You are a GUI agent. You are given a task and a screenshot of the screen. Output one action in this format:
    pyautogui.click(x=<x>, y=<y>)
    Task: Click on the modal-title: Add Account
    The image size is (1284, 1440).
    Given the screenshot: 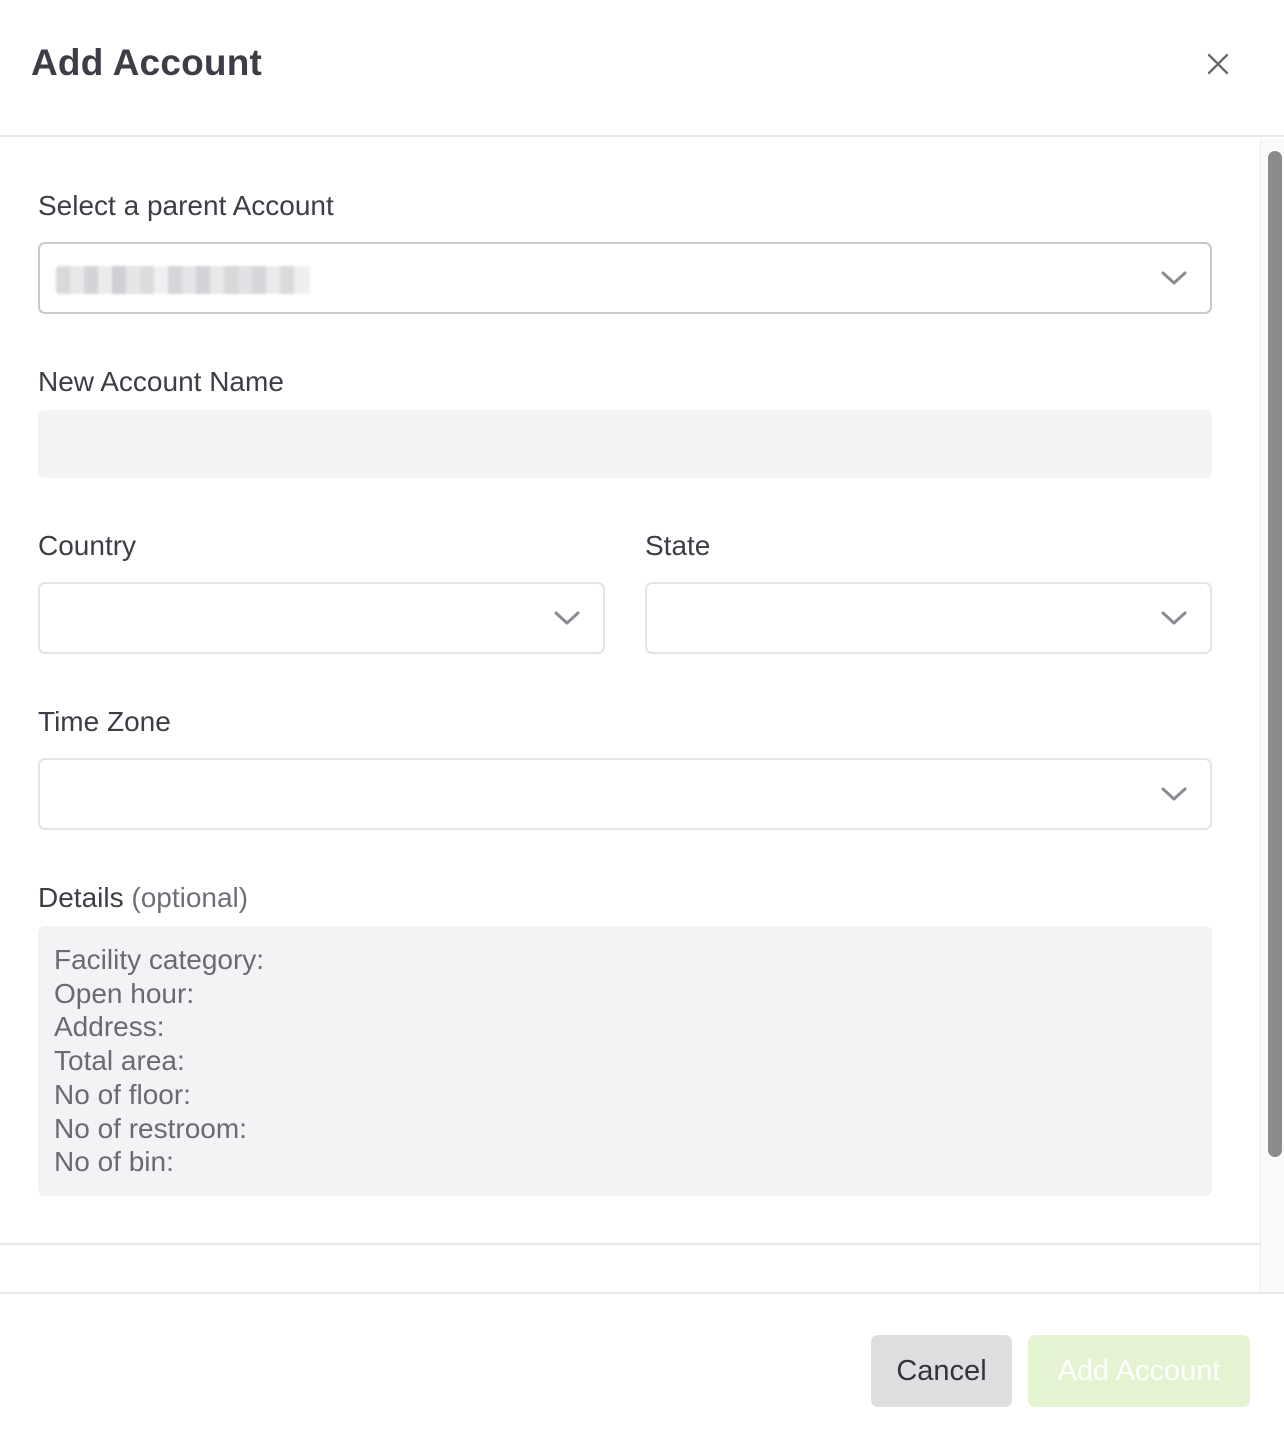 What is the action you would take?
    pyautogui.click(x=147, y=62)
    